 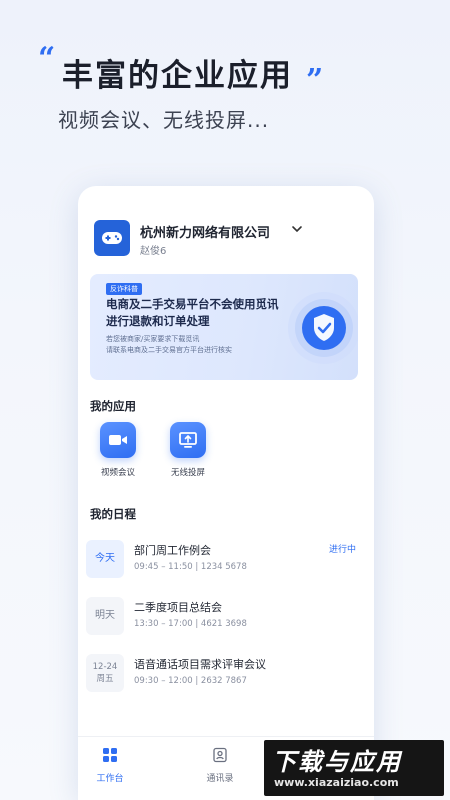 I want to click on tab-contacts: 通讯录, so click(x=220, y=765).